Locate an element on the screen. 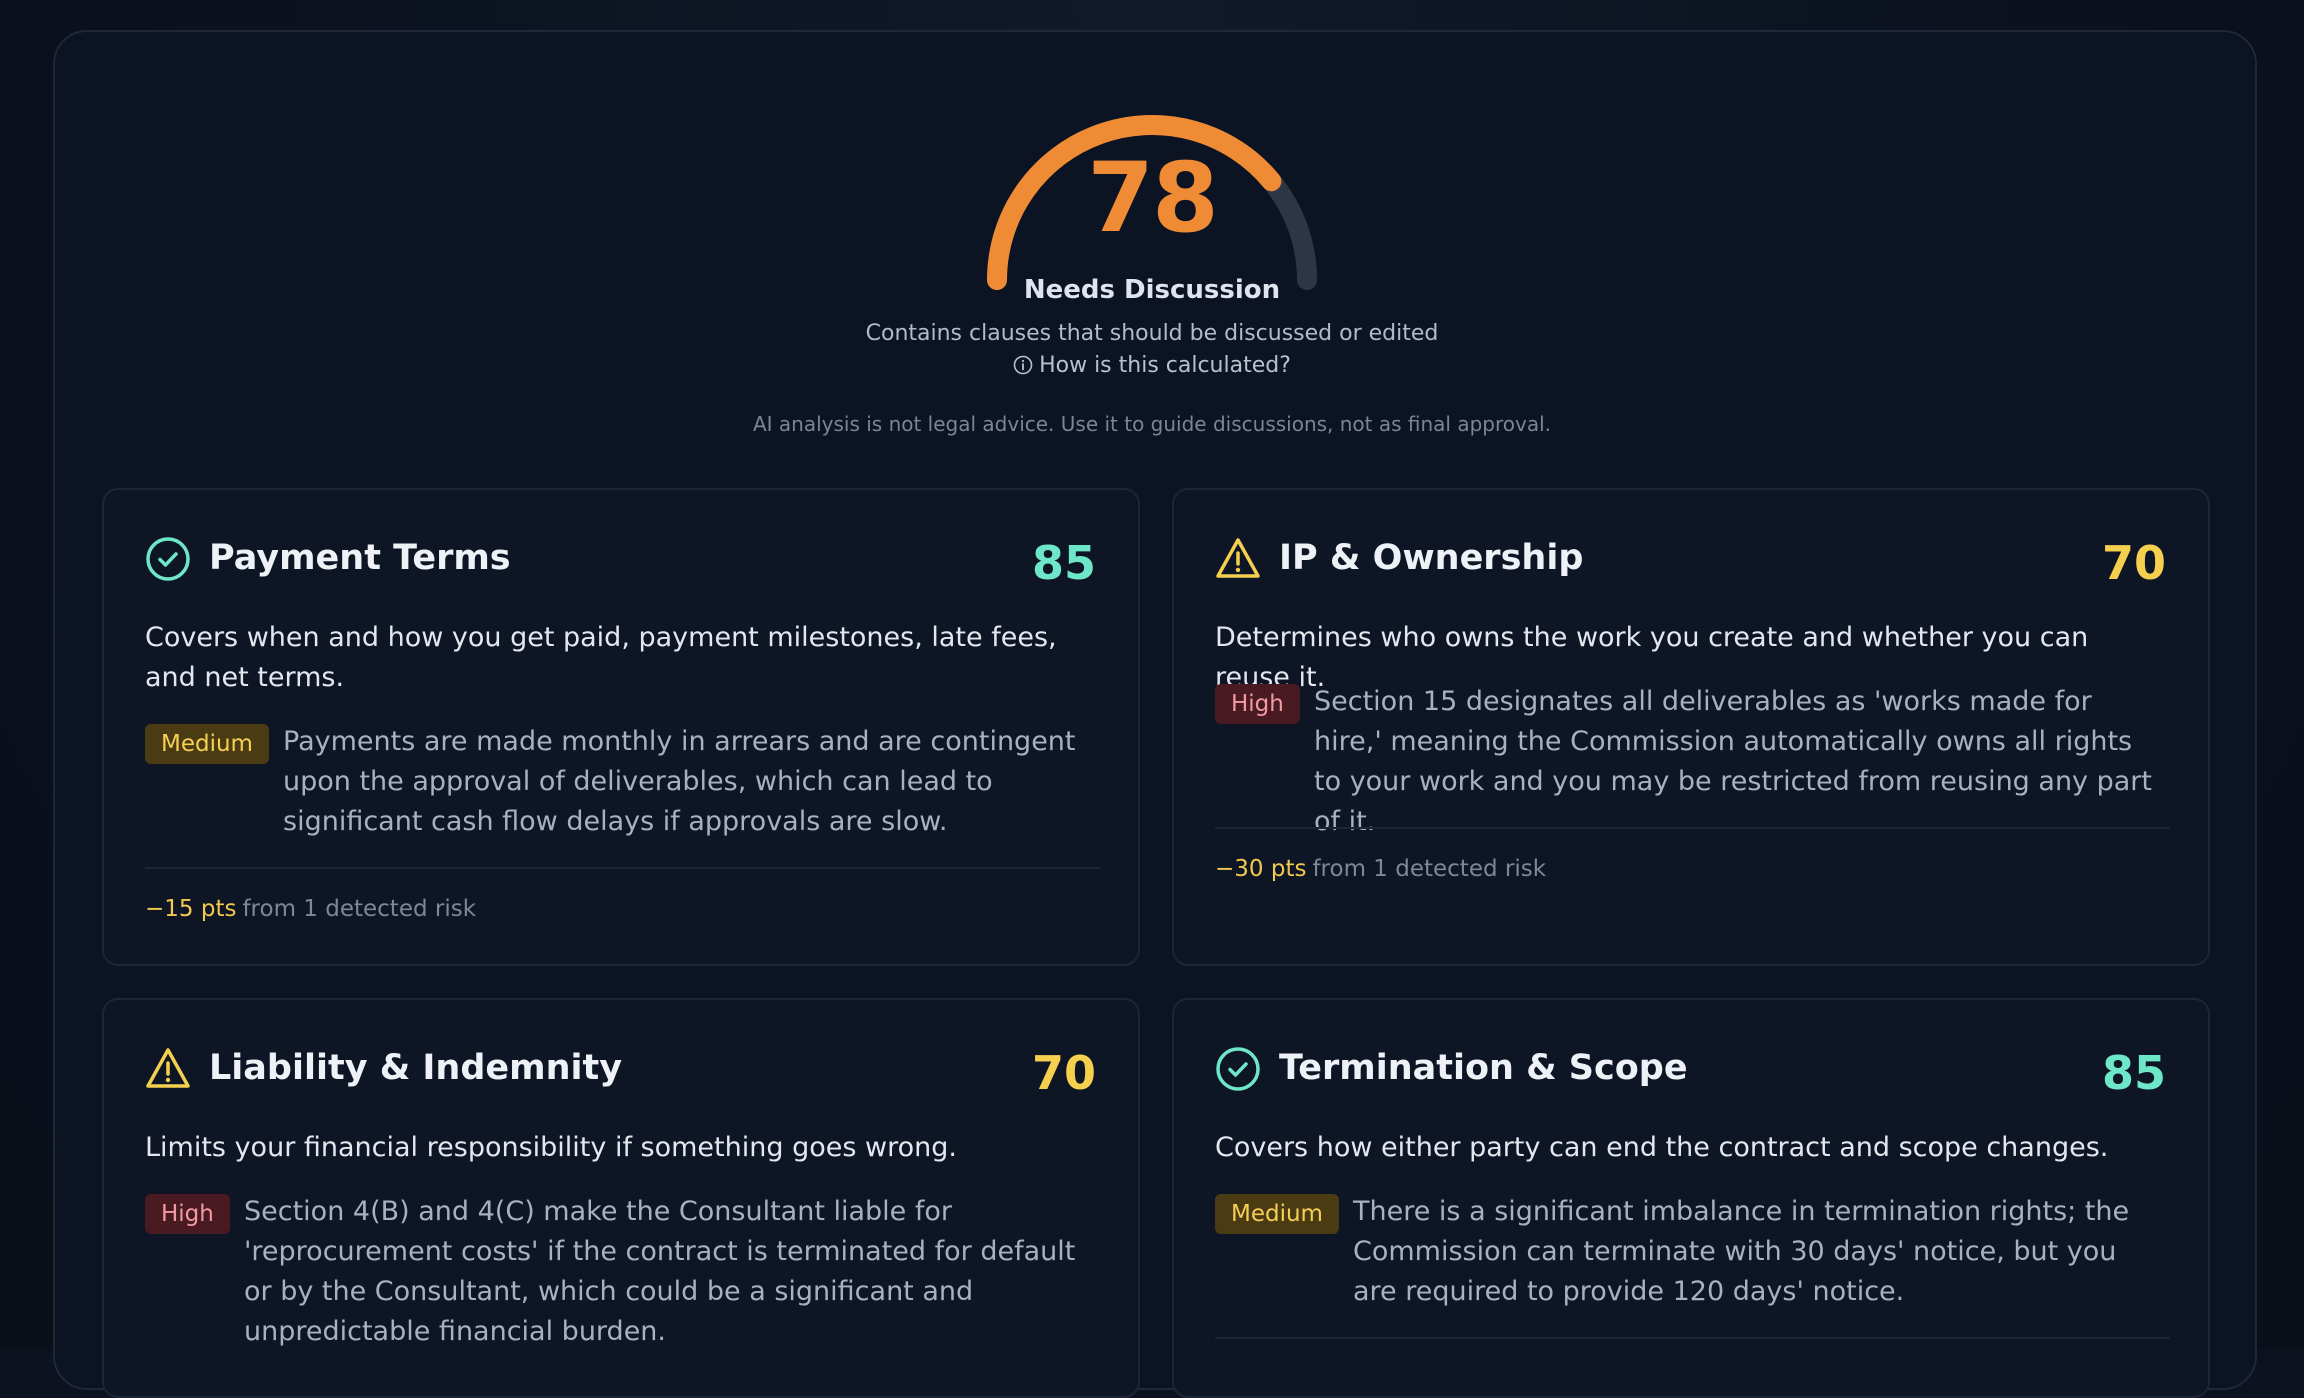 This screenshot has width=2304, height=1398. points-delta: −30 pts is located at coordinates (1261, 869).